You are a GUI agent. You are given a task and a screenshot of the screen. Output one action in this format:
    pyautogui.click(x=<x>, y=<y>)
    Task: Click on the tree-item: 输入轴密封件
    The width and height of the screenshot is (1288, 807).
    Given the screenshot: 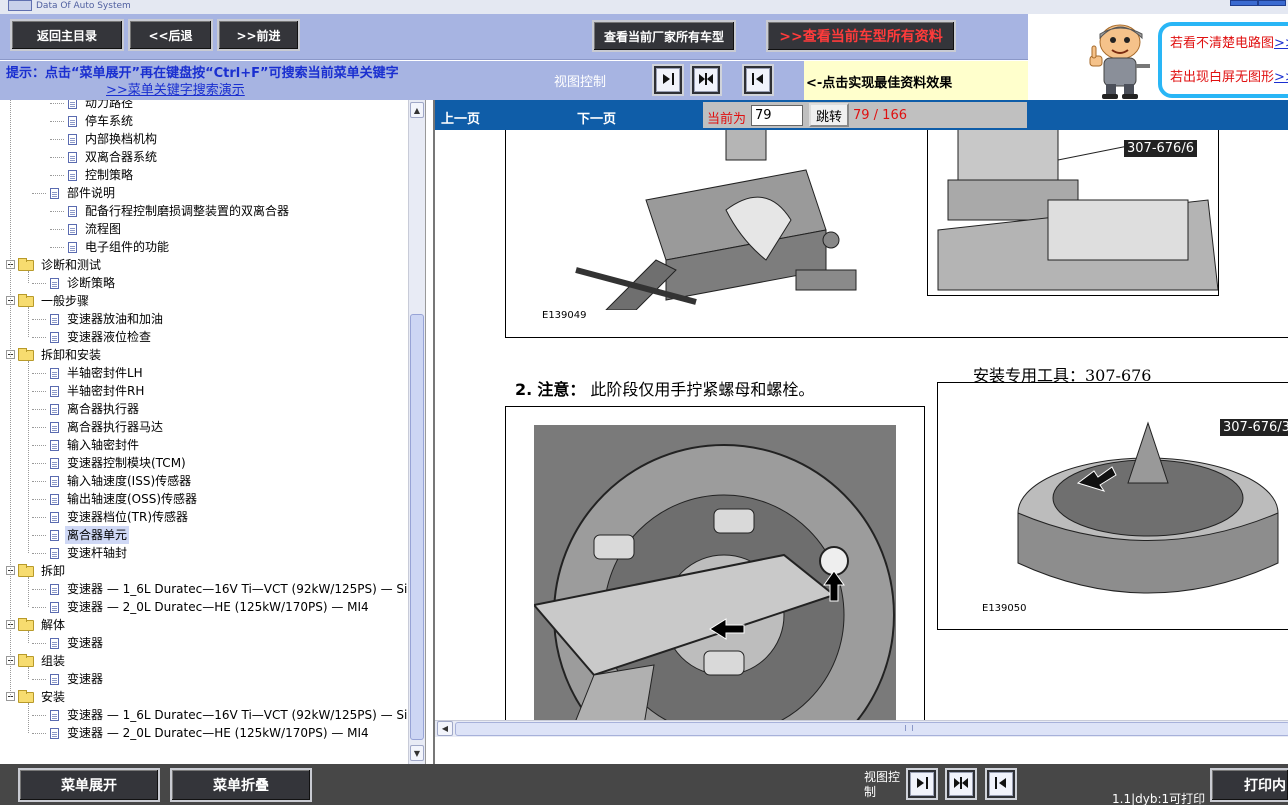 What is the action you would take?
    pyautogui.click(x=95, y=445)
    